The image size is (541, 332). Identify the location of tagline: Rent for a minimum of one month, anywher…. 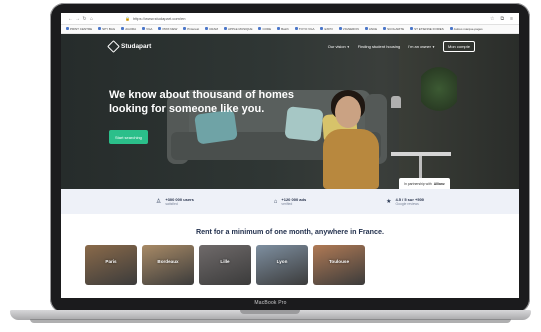
(290, 231).